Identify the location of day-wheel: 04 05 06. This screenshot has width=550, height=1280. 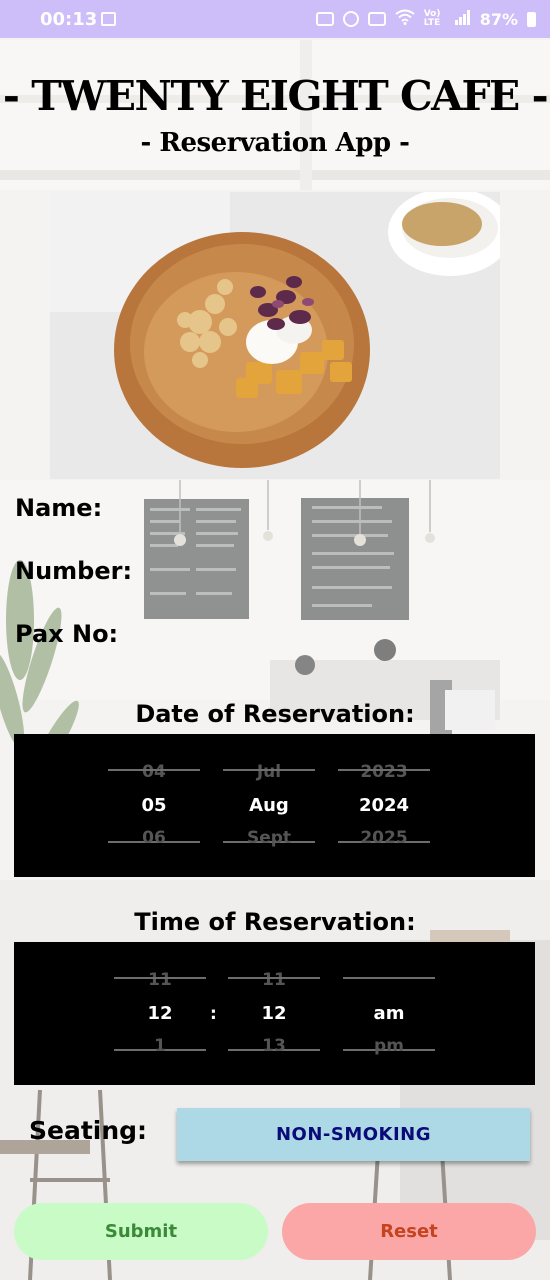
(154, 805).